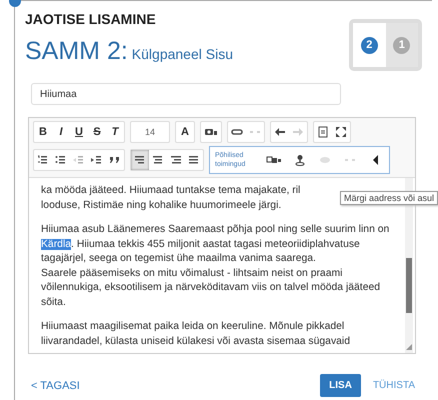  I want to click on map-pin-icon, so click(300, 160).